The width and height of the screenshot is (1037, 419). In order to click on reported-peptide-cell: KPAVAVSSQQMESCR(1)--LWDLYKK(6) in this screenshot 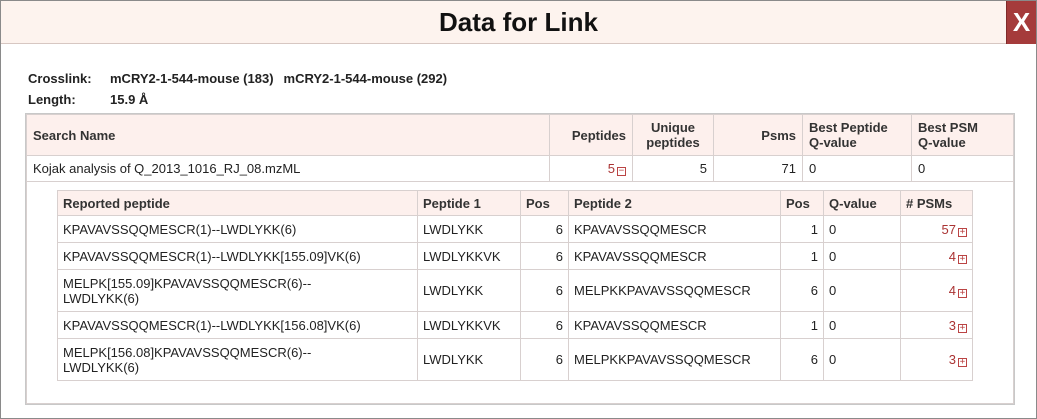, I will do `click(237, 229)`.